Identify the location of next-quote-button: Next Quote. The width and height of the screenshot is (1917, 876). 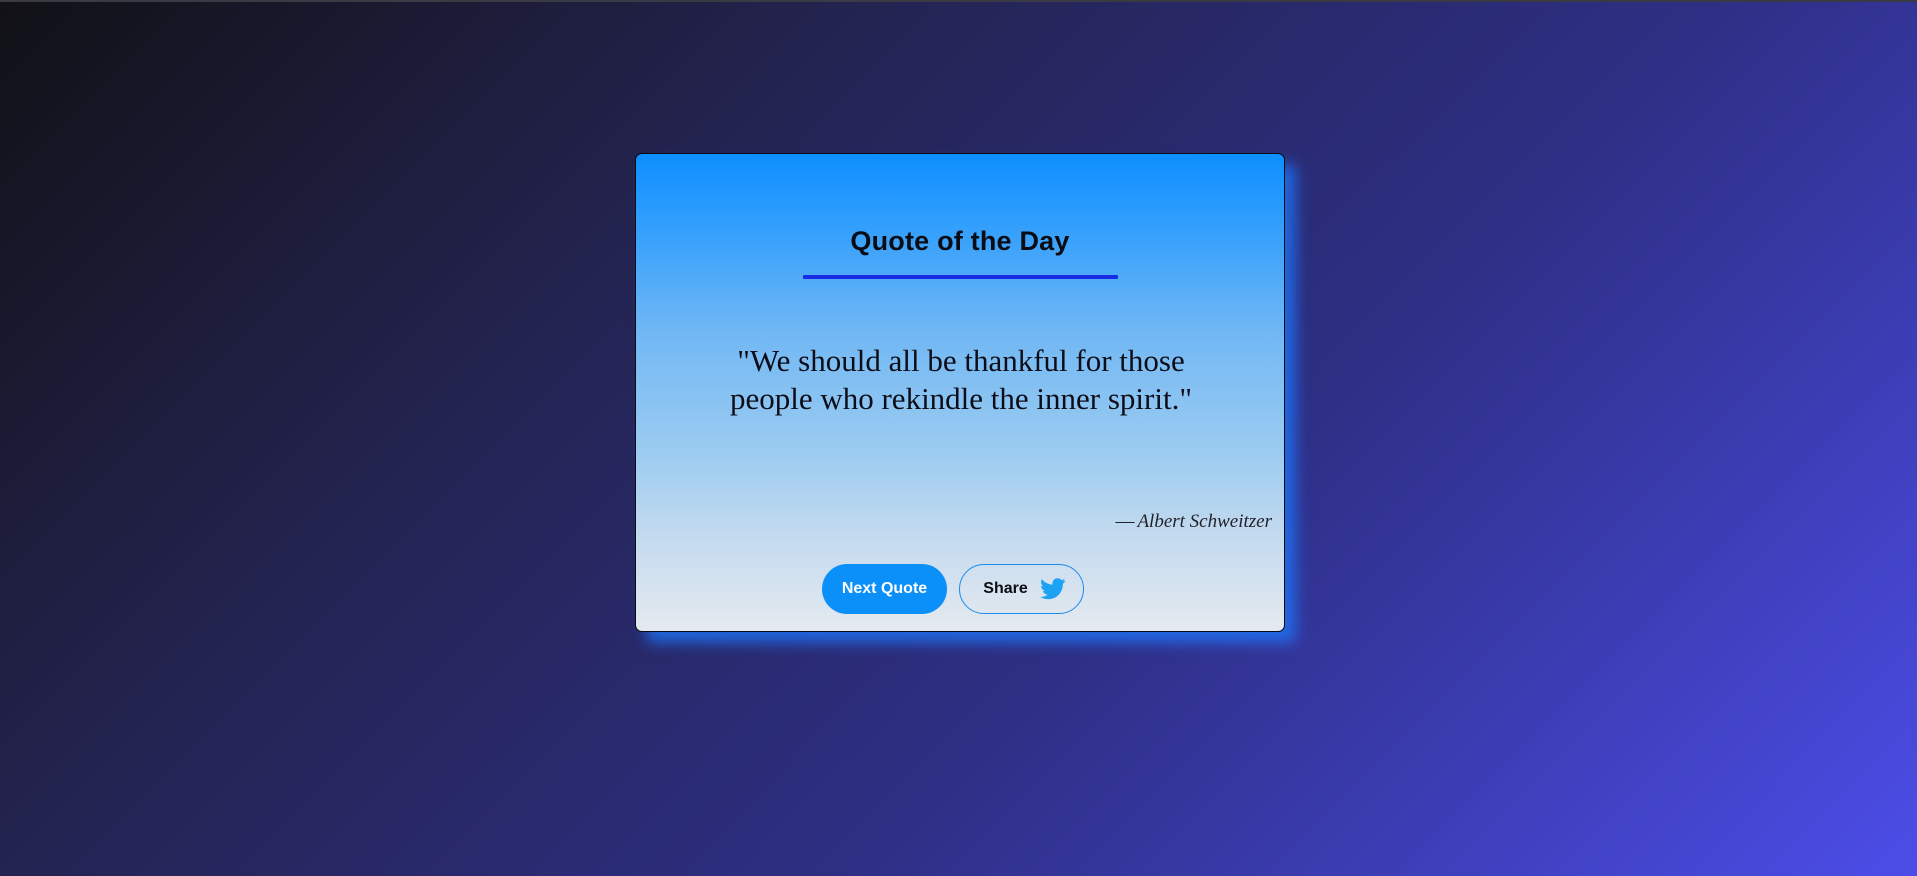
(884, 589).